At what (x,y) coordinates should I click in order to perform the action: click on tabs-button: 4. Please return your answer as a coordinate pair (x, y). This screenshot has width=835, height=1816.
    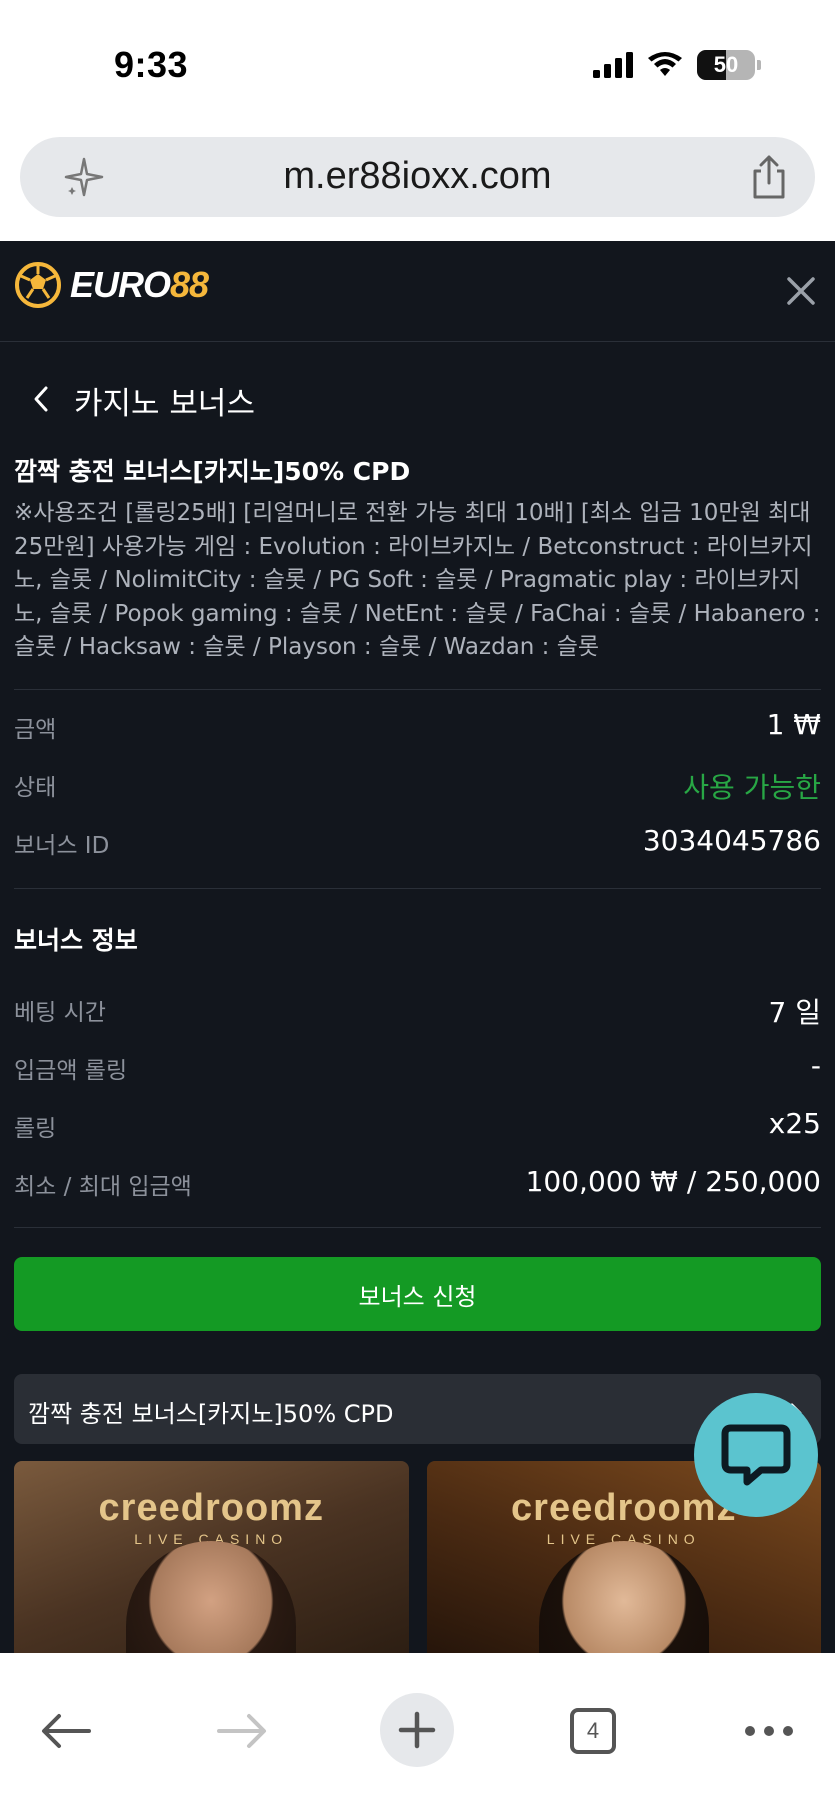
    Looking at the image, I should click on (593, 1731).